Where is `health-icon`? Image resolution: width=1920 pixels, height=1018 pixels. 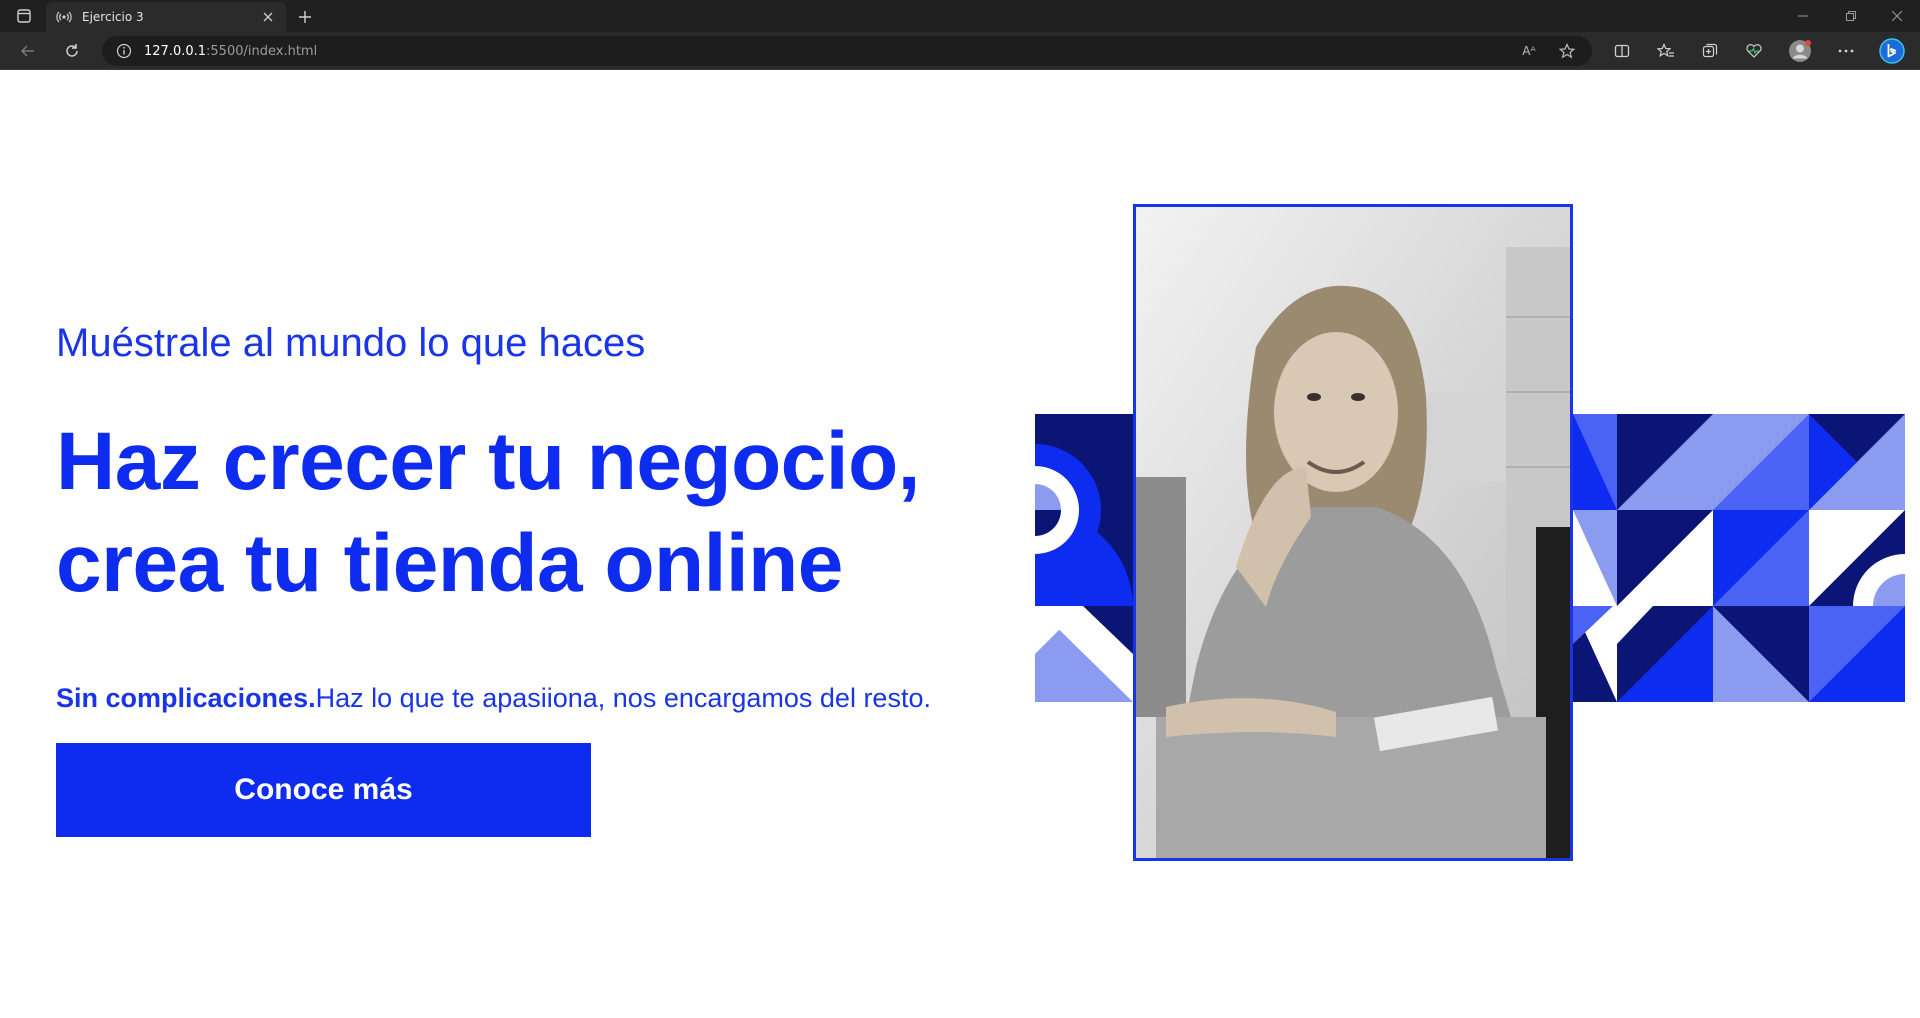
health-icon is located at coordinates (1754, 51).